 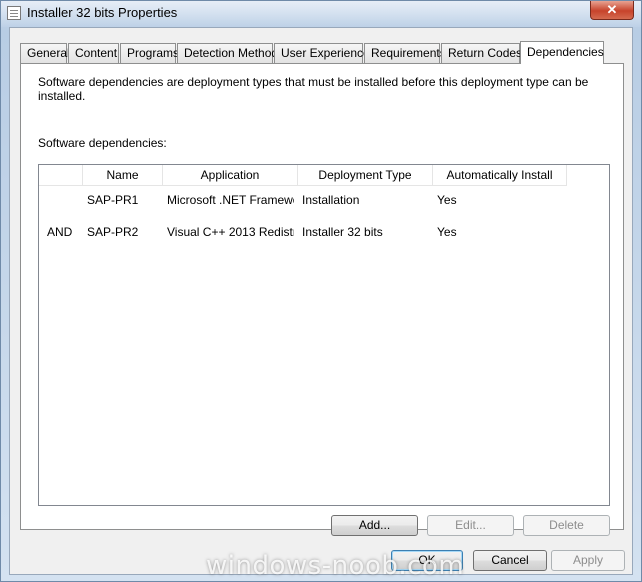 I want to click on watermark-text: windows-noob.com, so click(x=335, y=566).